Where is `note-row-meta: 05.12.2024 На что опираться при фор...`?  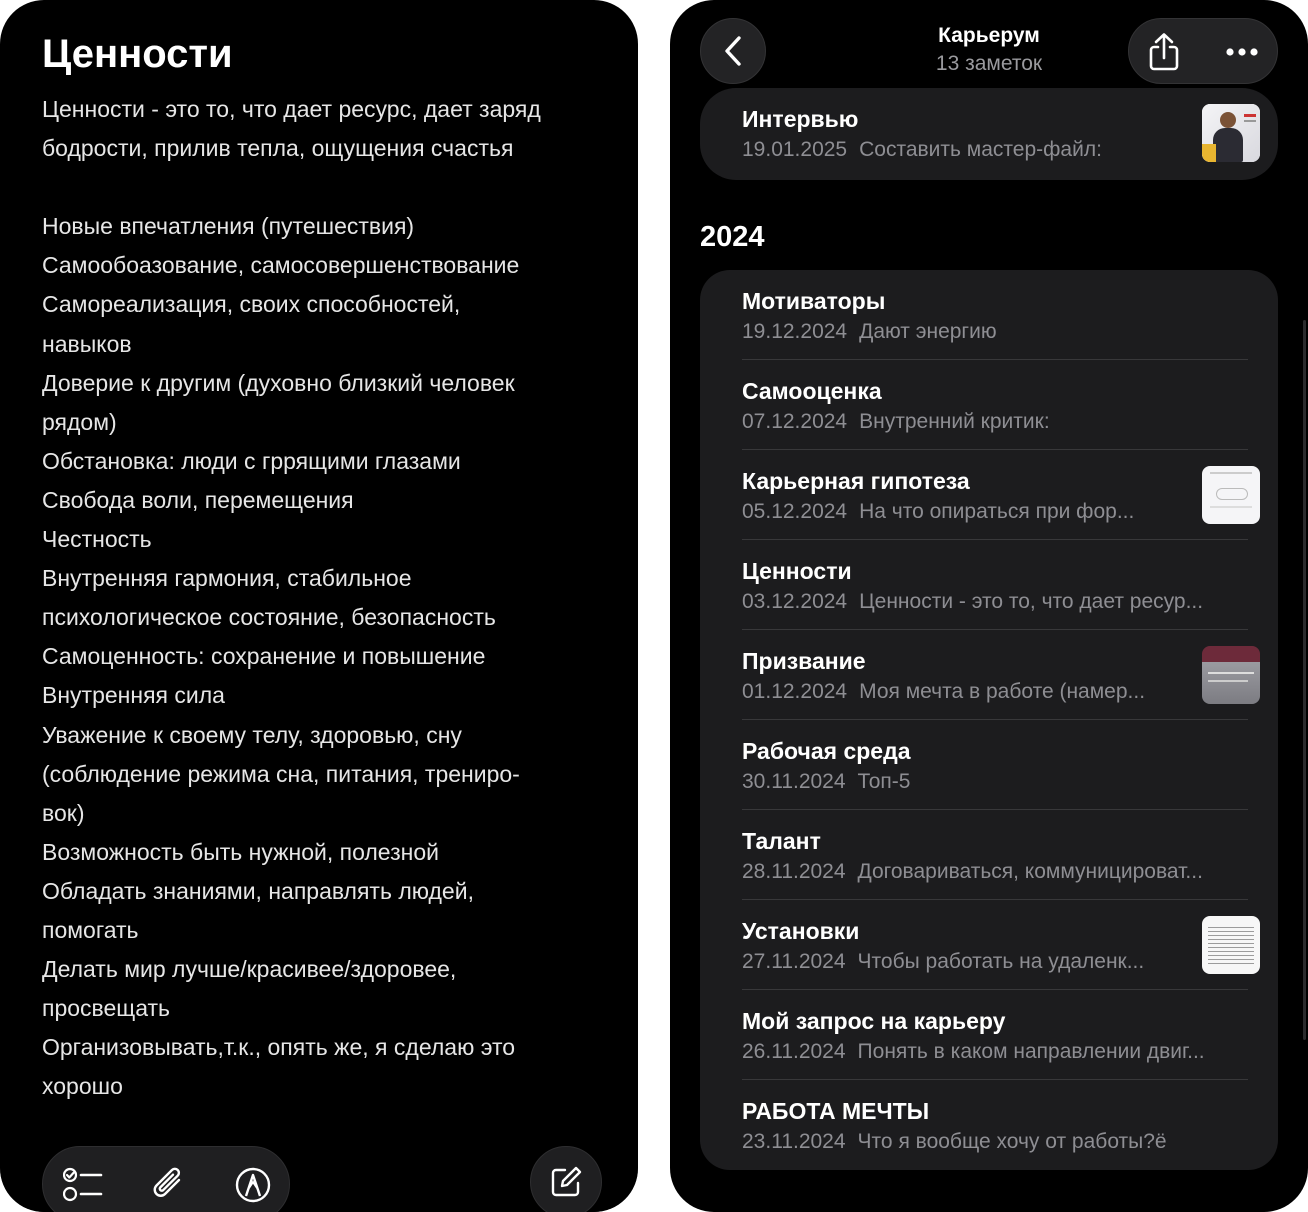 note-row-meta: 05.12.2024 На что опираться при фор... is located at coordinates (962, 512).